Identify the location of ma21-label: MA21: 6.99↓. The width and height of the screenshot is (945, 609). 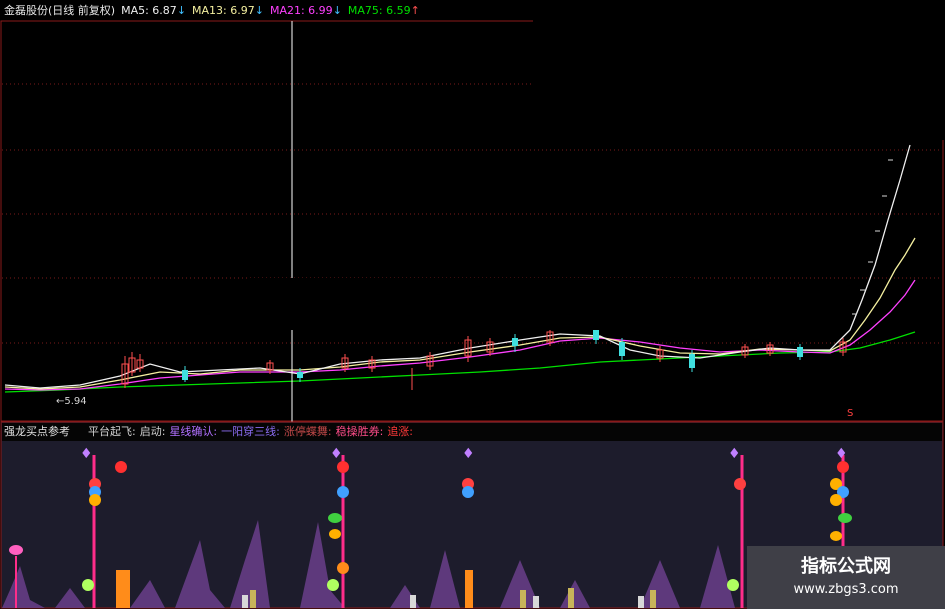
(305, 10).